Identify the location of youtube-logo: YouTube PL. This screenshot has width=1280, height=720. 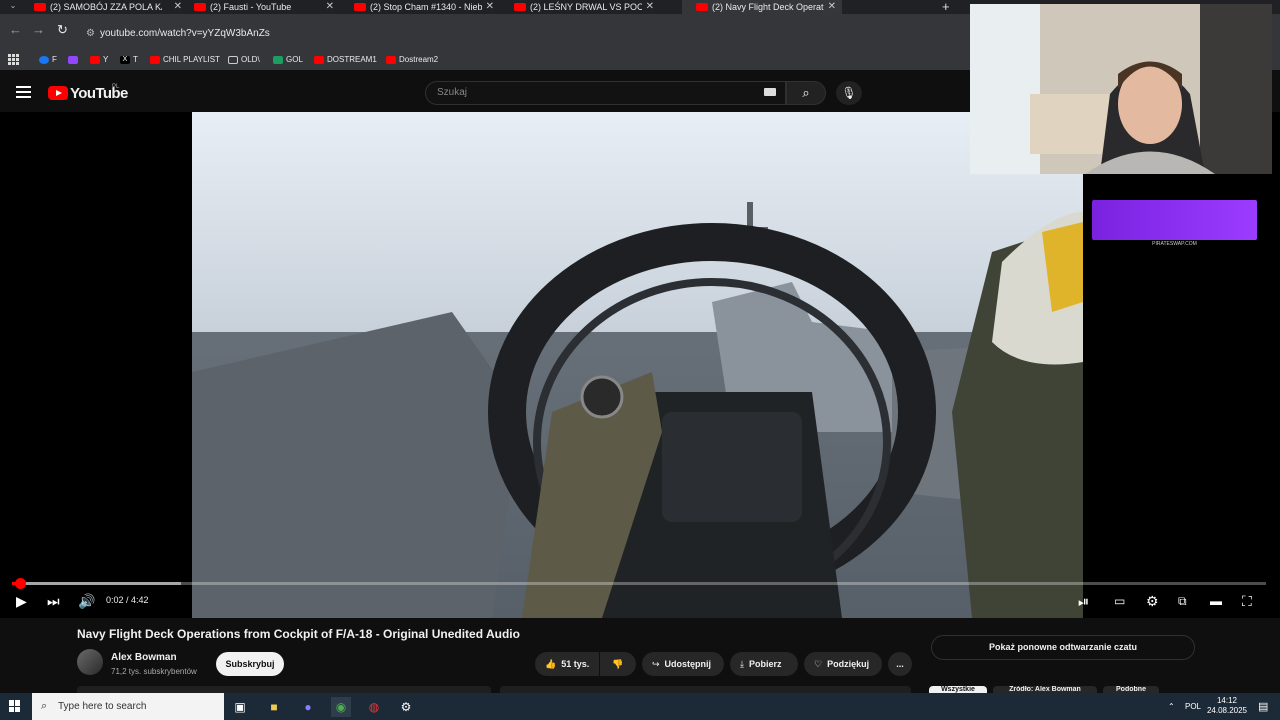
(88, 93).